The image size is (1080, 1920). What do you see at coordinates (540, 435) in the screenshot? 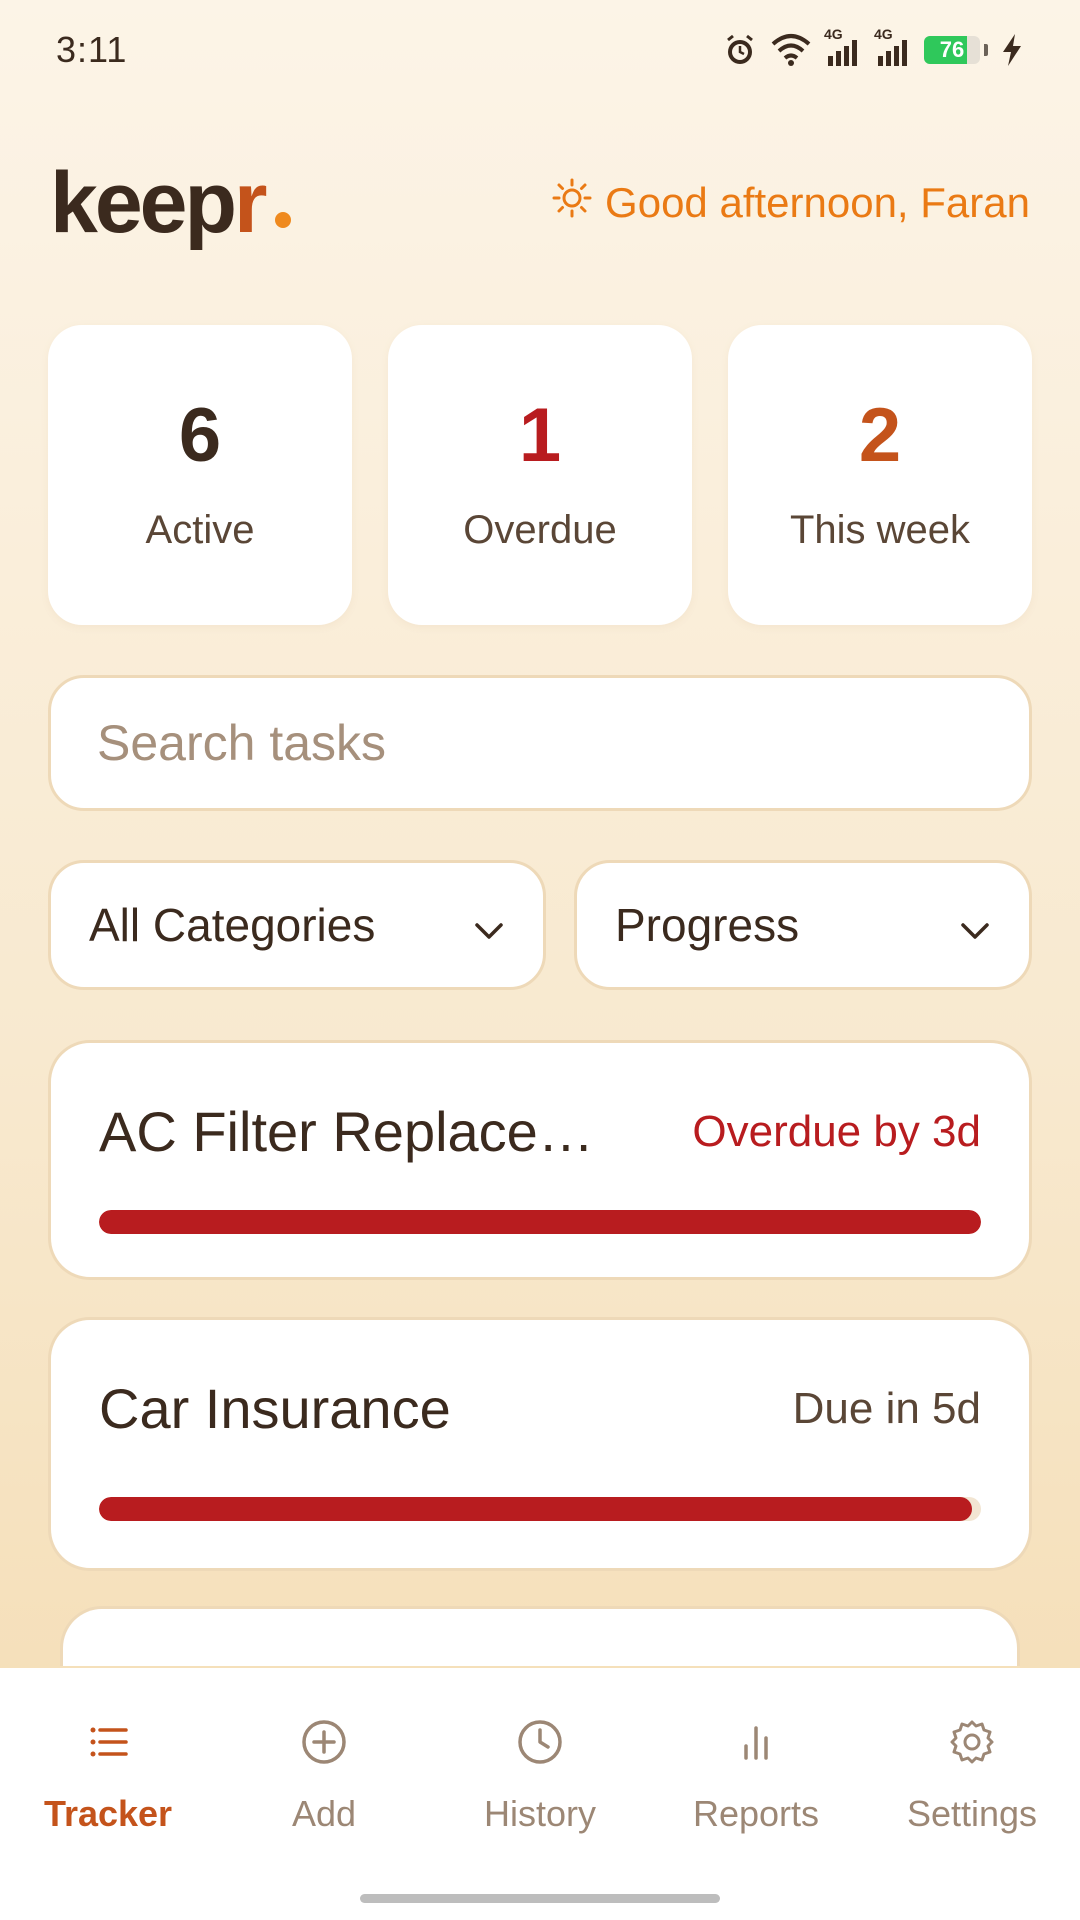
I see `stat-value: 1` at bounding box center [540, 435].